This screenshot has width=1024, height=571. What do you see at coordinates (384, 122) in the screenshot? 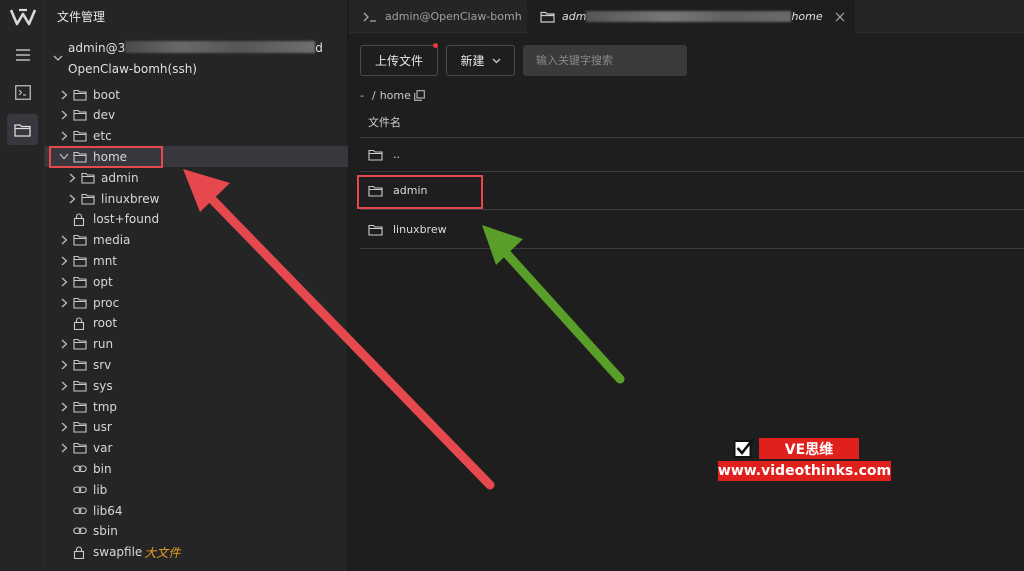
I see `column-header-name: 文件名` at bounding box center [384, 122].